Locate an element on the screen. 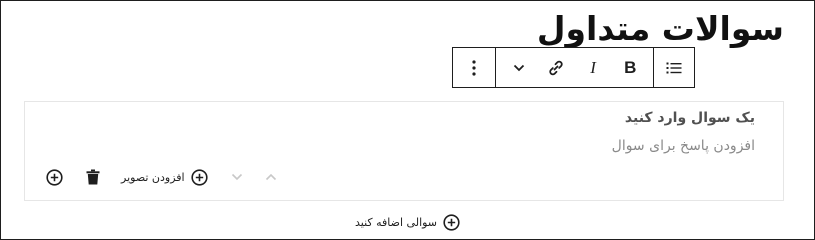 This screenshot has height=240, width=815. delete-item-button is located at coordinates (93, 177).